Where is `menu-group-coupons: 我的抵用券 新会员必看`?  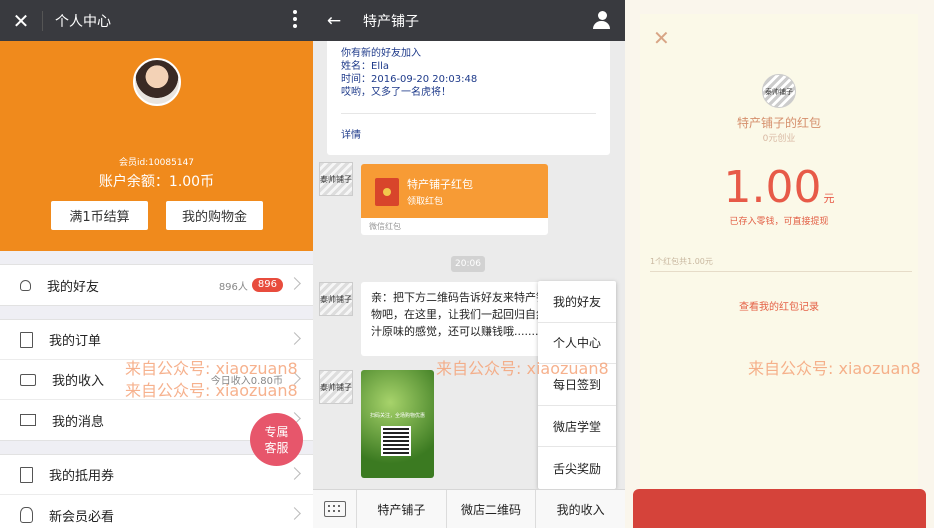
menu-group-coupons: 我的抵用券 新会员必看 is located at coordinates (156, 491).